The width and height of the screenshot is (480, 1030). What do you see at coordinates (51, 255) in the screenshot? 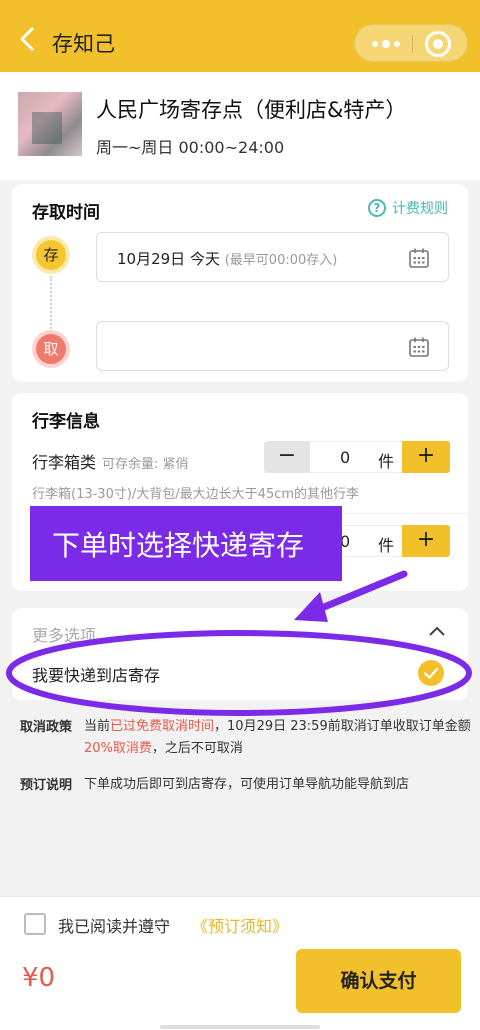
I see `store-dot: 存` at bounding box center [51, 255].